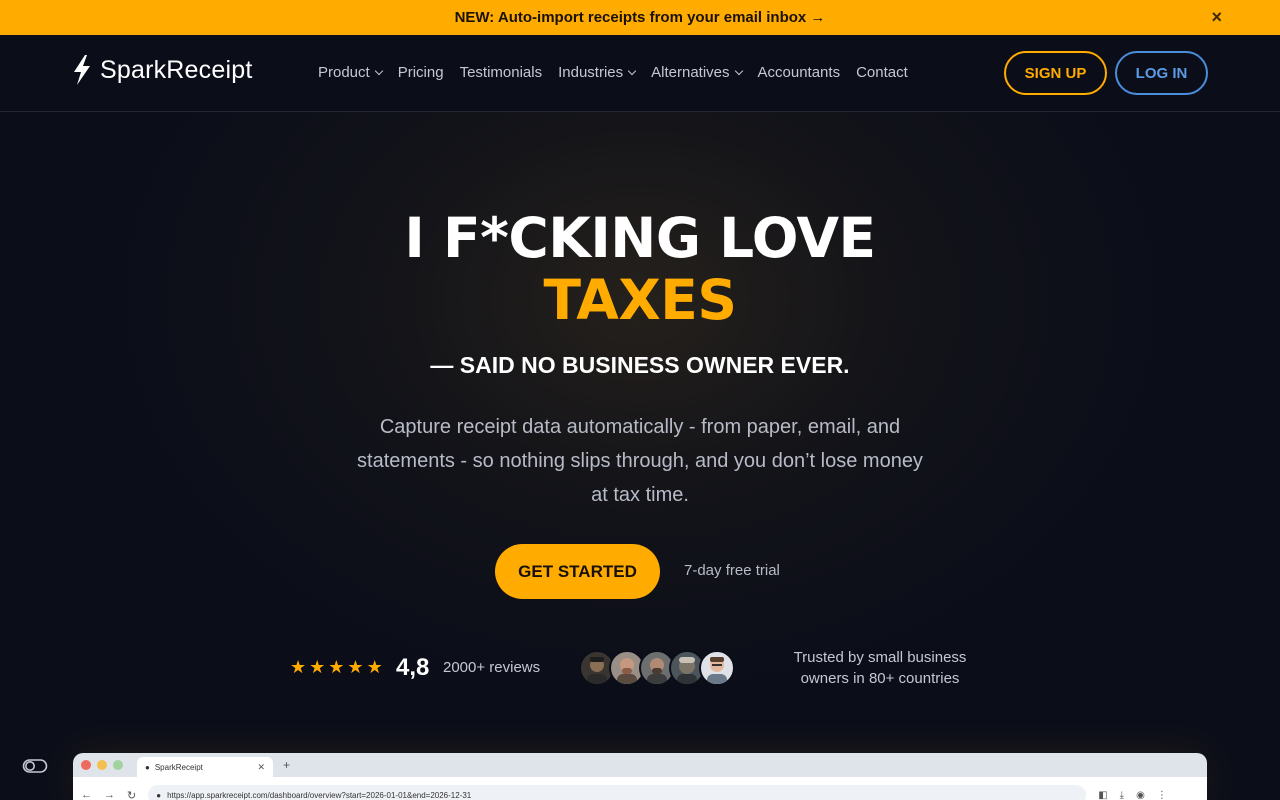 This screenshot has height=800, width=1280. What do you see at coordinates (159, 795) in the screenshot?
I see `site-info-icon: ●` at bounding box center [159, 795].